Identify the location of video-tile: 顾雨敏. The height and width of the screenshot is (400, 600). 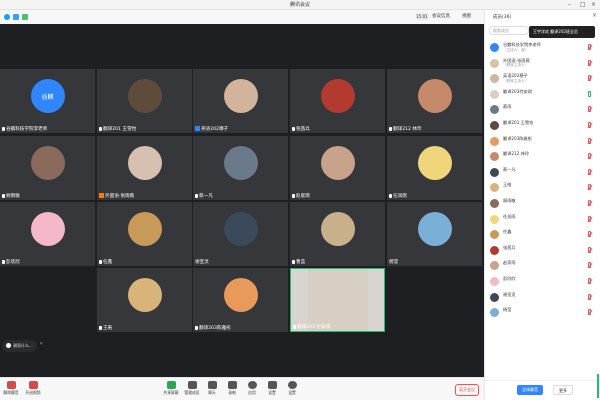
(47, 168).